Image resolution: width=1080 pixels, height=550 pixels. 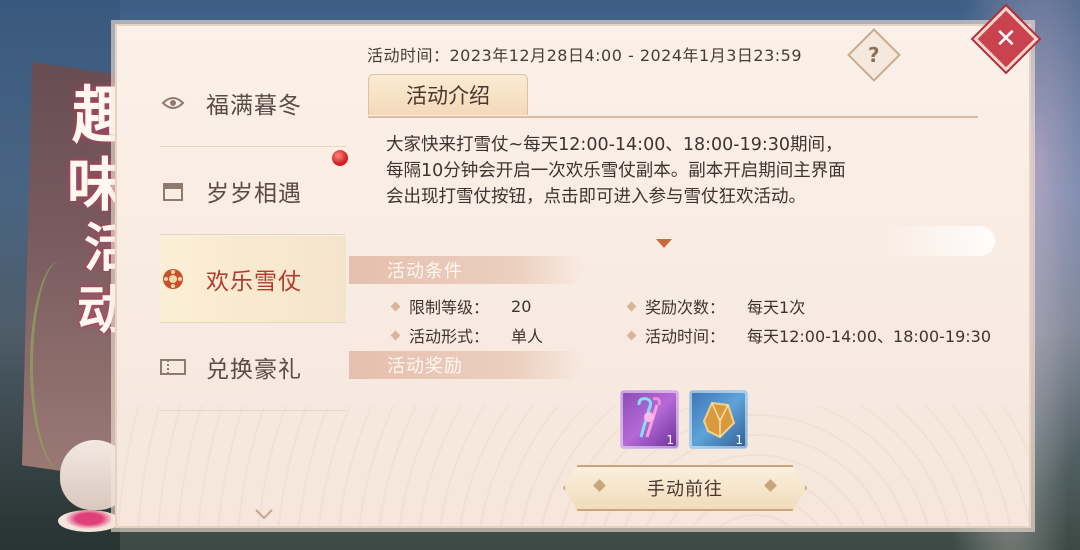 I want to click on chevron-down-icon, so click(x=264, y=514).